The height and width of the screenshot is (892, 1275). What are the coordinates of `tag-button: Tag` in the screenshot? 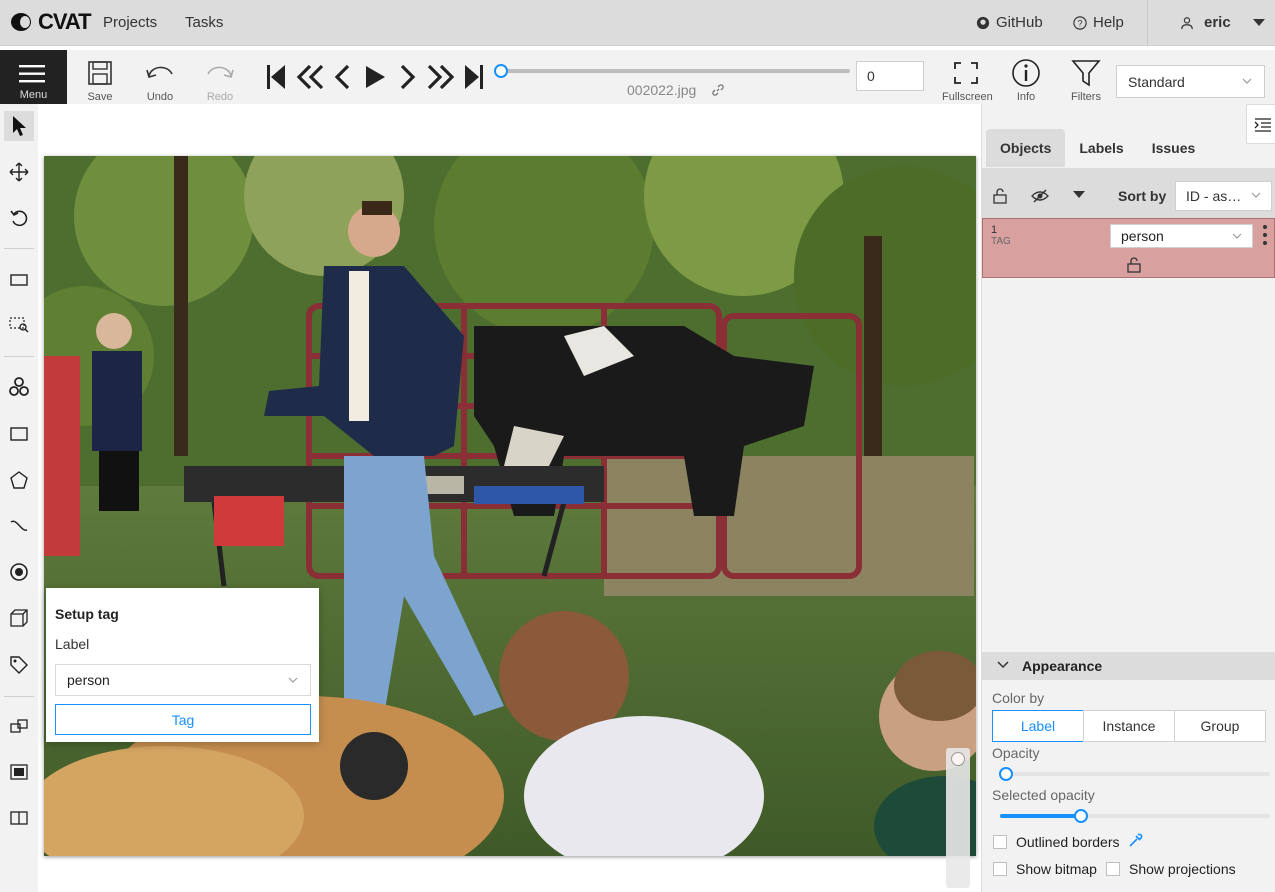 It's located at (183, 719).